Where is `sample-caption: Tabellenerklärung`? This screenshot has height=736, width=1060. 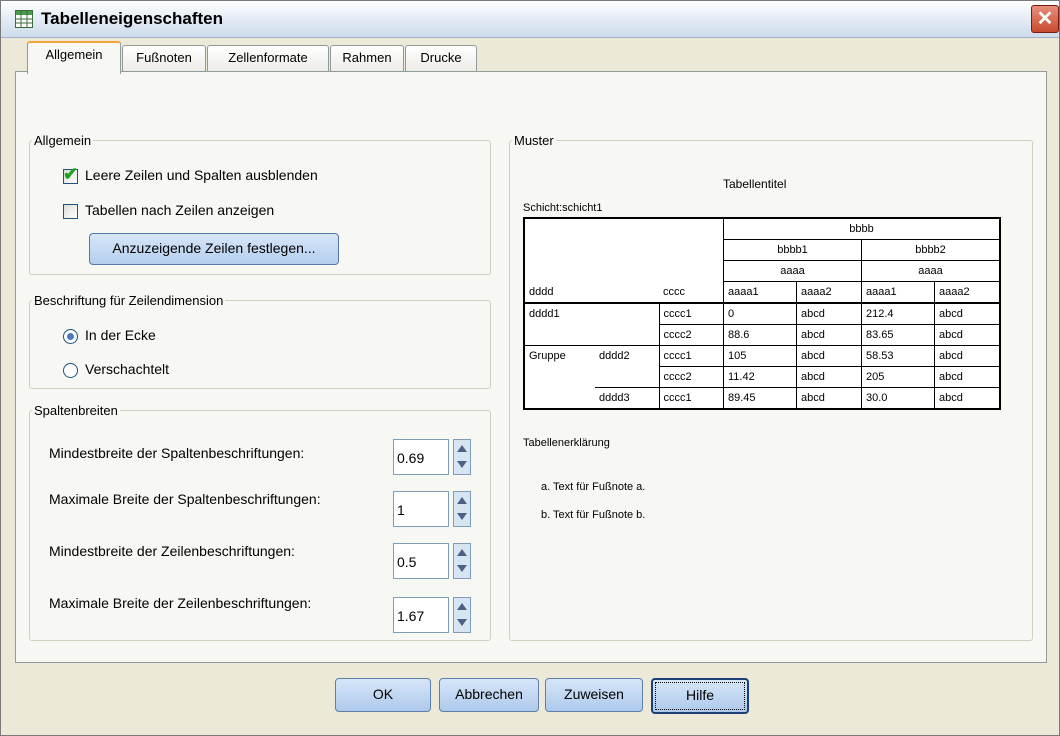
sample-caption: Tabellenerklärung is located at coordinates (566, 443).